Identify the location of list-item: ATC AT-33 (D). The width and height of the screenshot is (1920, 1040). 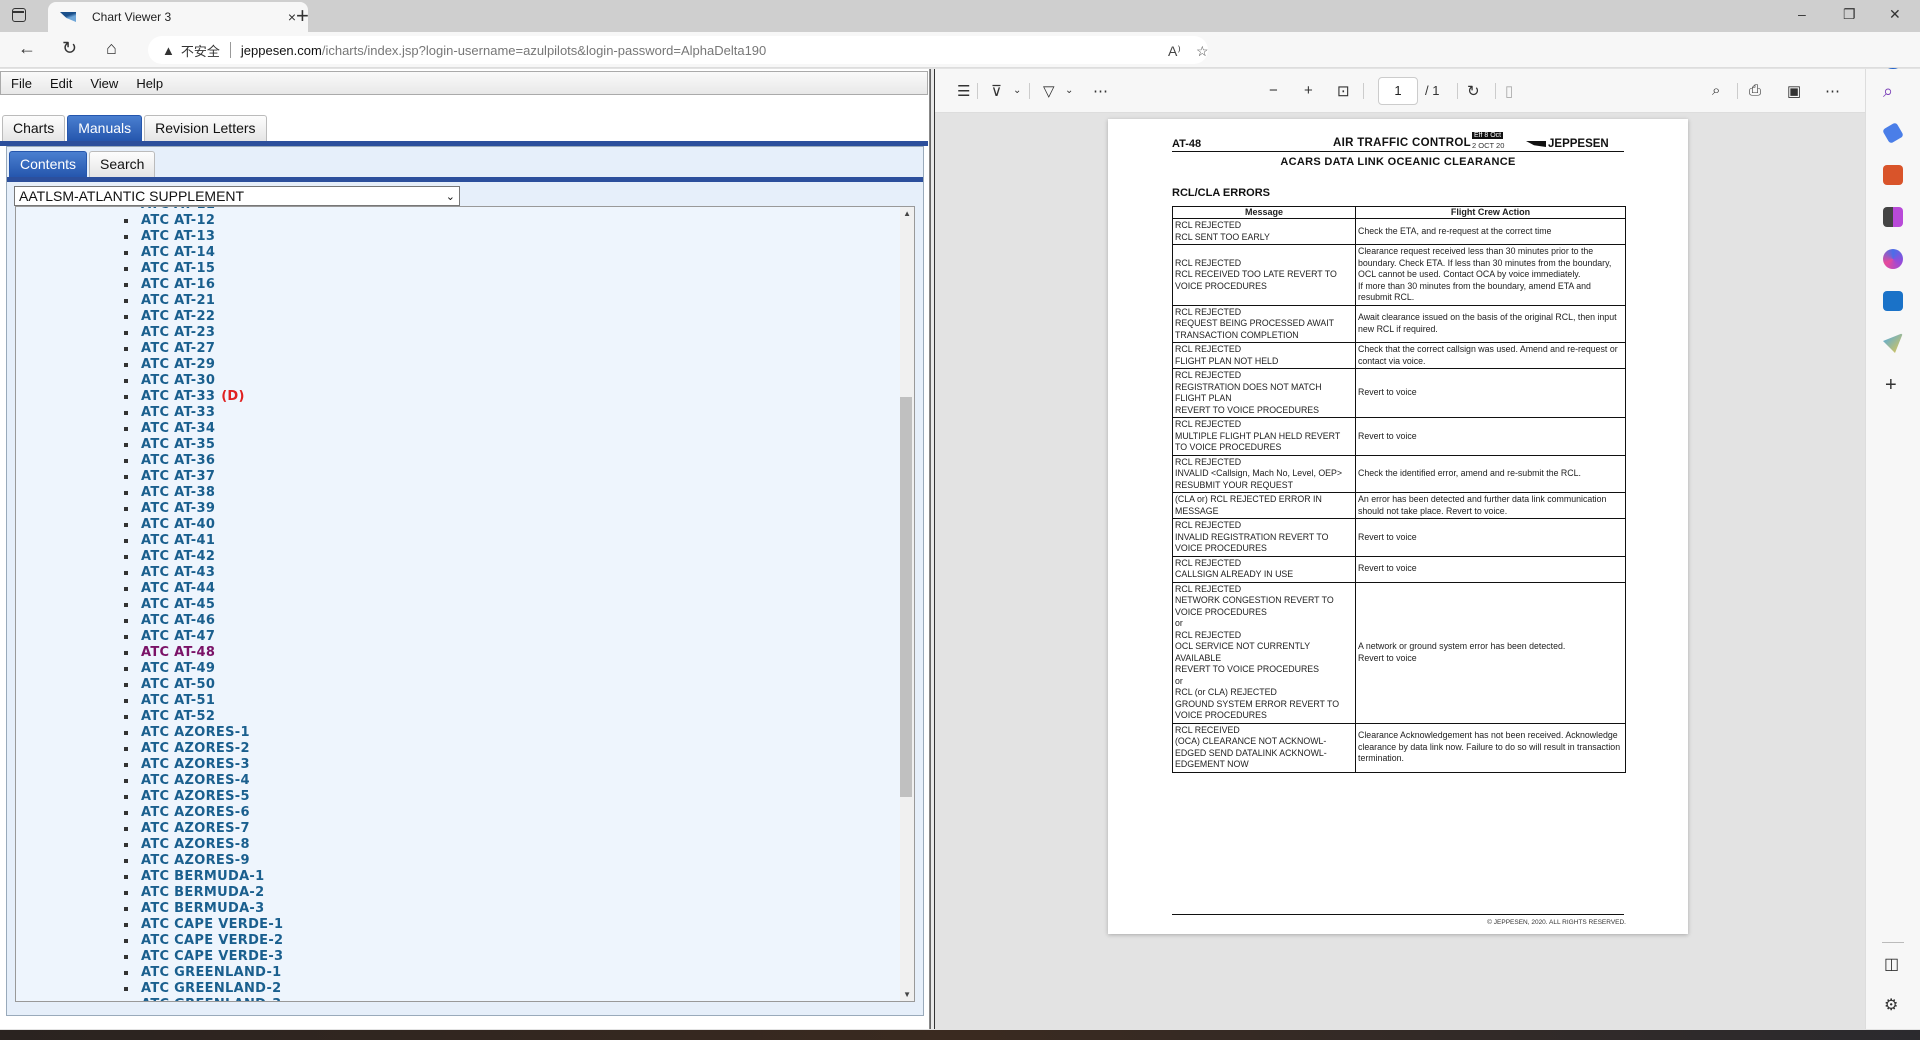
(149, 397).